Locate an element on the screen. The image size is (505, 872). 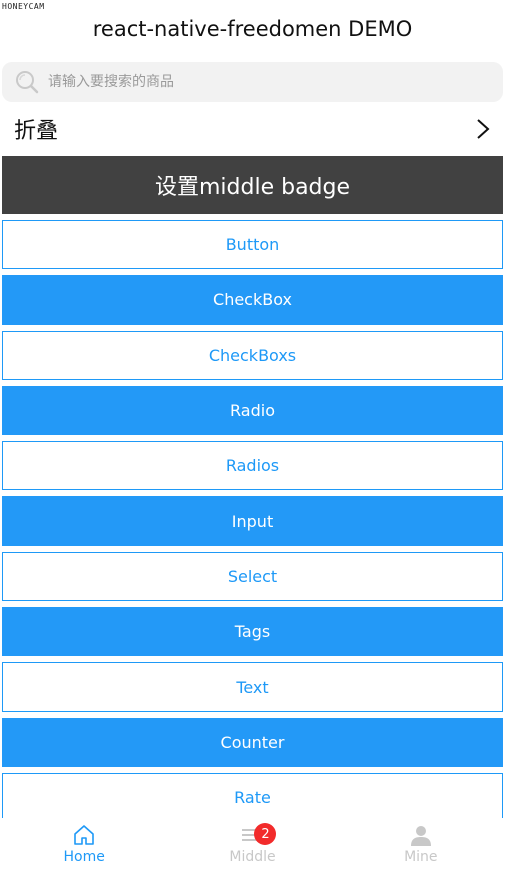
search-icon is located at coordinates (27, 82).